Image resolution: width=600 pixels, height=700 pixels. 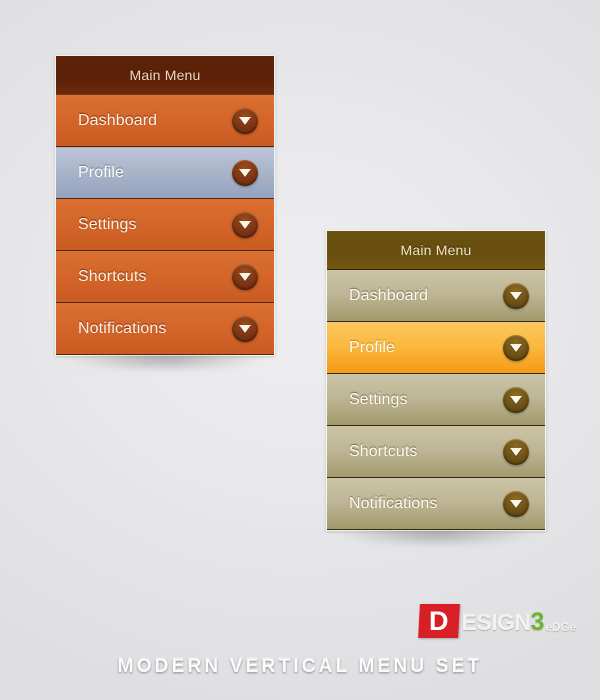 I want to click on menu-header-orange: Main Menu, so click(x=165, y=75).